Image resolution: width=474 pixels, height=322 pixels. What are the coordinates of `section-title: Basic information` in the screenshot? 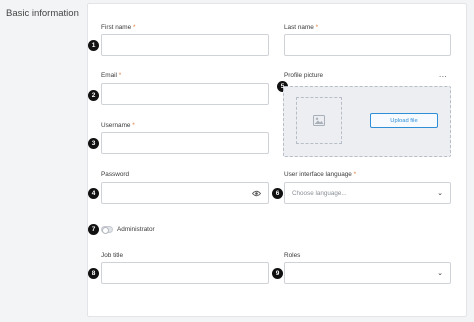 It's located at (42, 13).